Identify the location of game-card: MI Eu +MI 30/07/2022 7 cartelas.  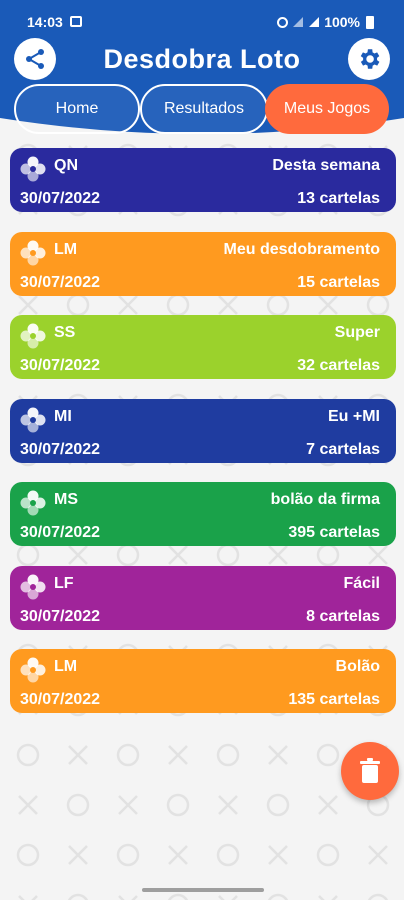
(203, 430).